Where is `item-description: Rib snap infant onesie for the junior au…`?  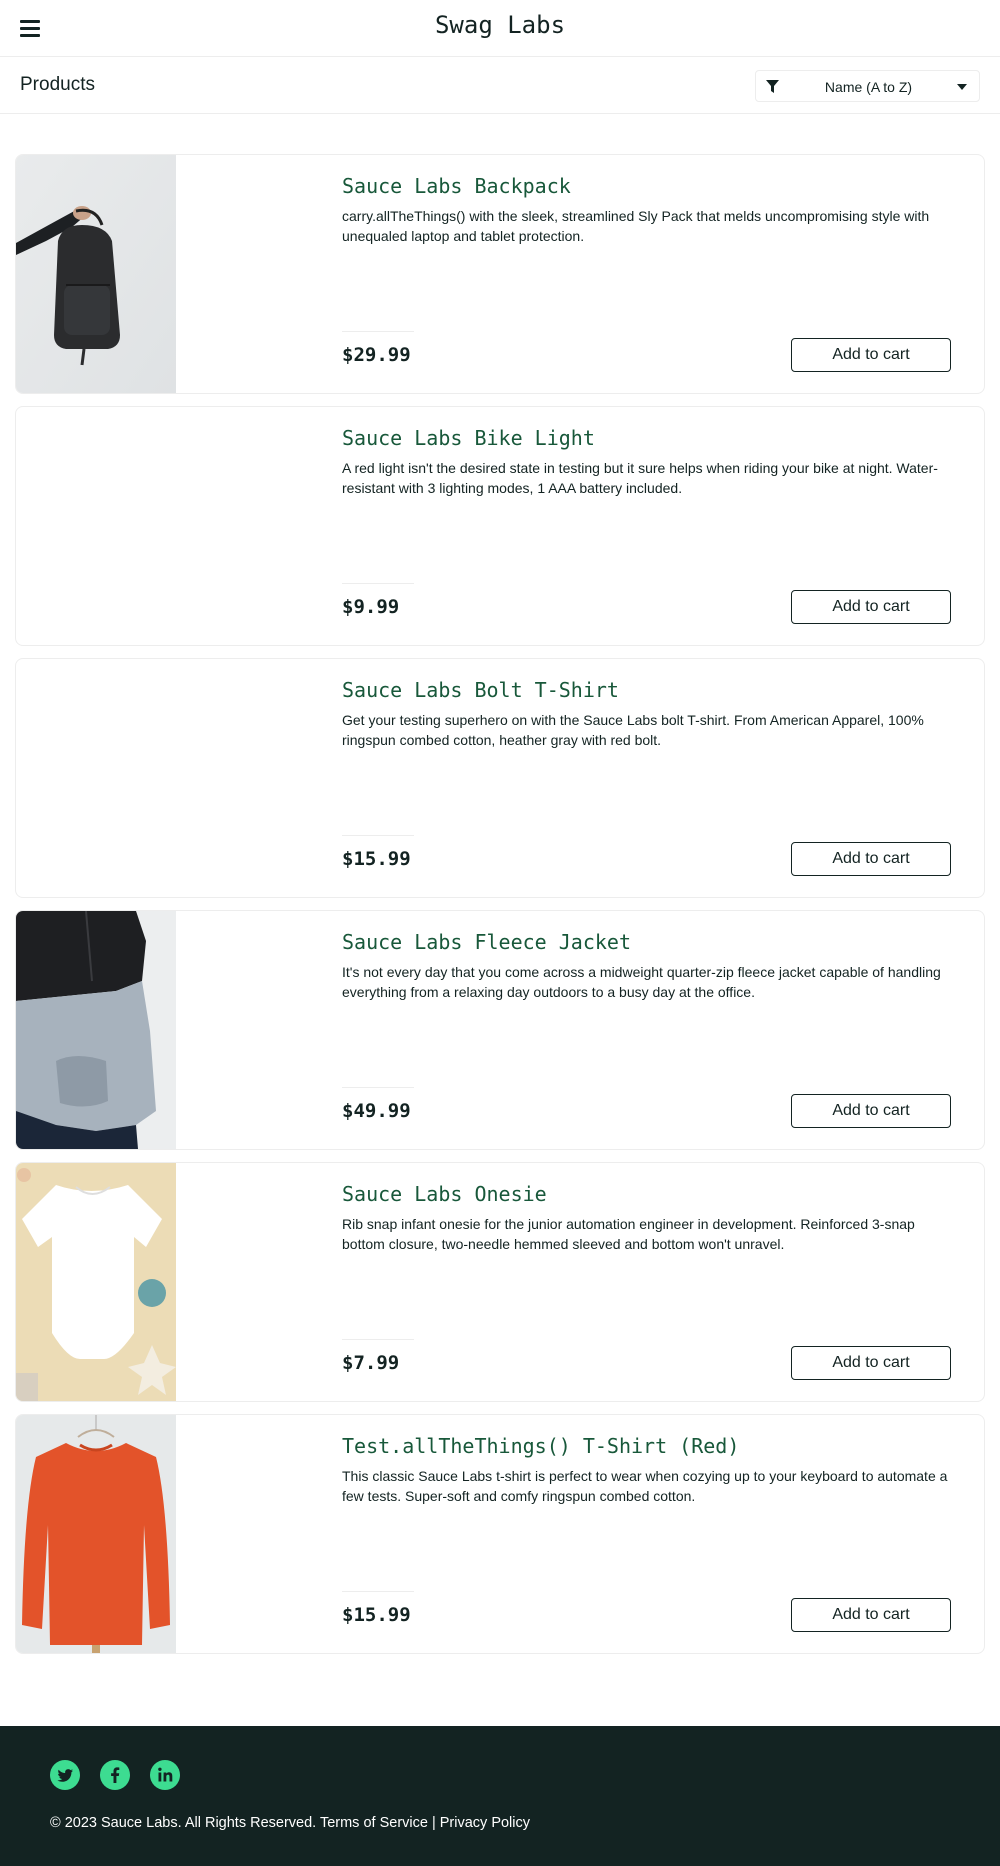
item-description: Rib snap infant onesie for the junior au… is located at coordinates (628, 1234).